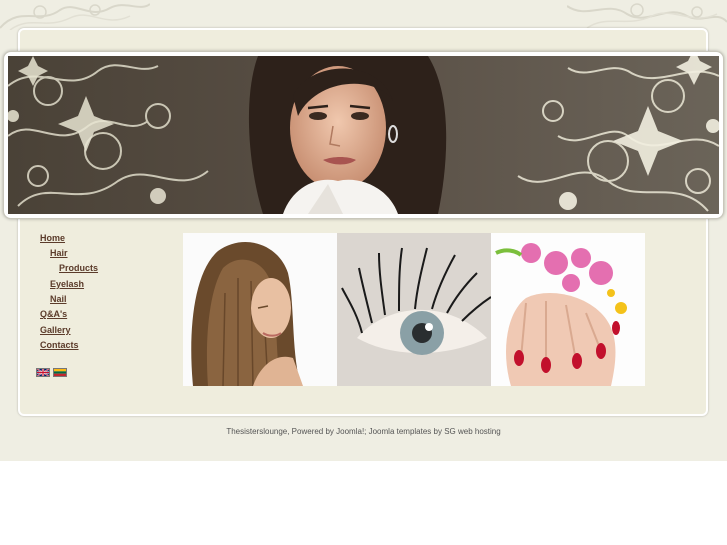 Image resolution: width=727 pixels, height=545 pixels. What do you see at coordinates (647, 16) in the screenshot?
I see `corner-swirl-right` at bounding box center [647, 16].